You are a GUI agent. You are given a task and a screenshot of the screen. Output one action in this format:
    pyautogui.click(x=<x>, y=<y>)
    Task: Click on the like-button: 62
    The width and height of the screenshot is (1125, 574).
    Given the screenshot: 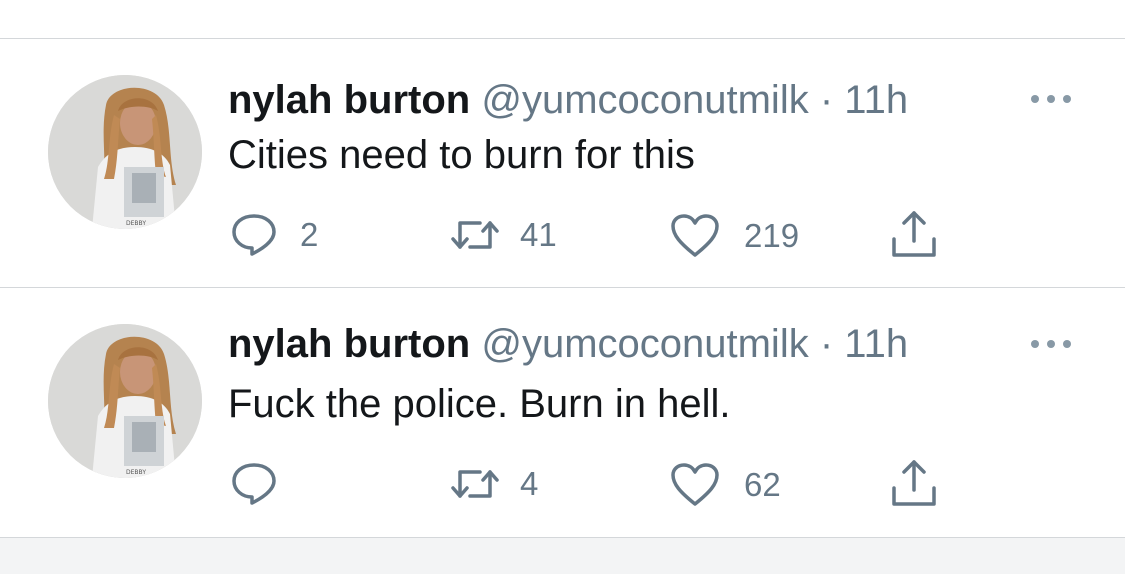 What is the action you would take?
    pyautogui.click(x=725, y=485)
    